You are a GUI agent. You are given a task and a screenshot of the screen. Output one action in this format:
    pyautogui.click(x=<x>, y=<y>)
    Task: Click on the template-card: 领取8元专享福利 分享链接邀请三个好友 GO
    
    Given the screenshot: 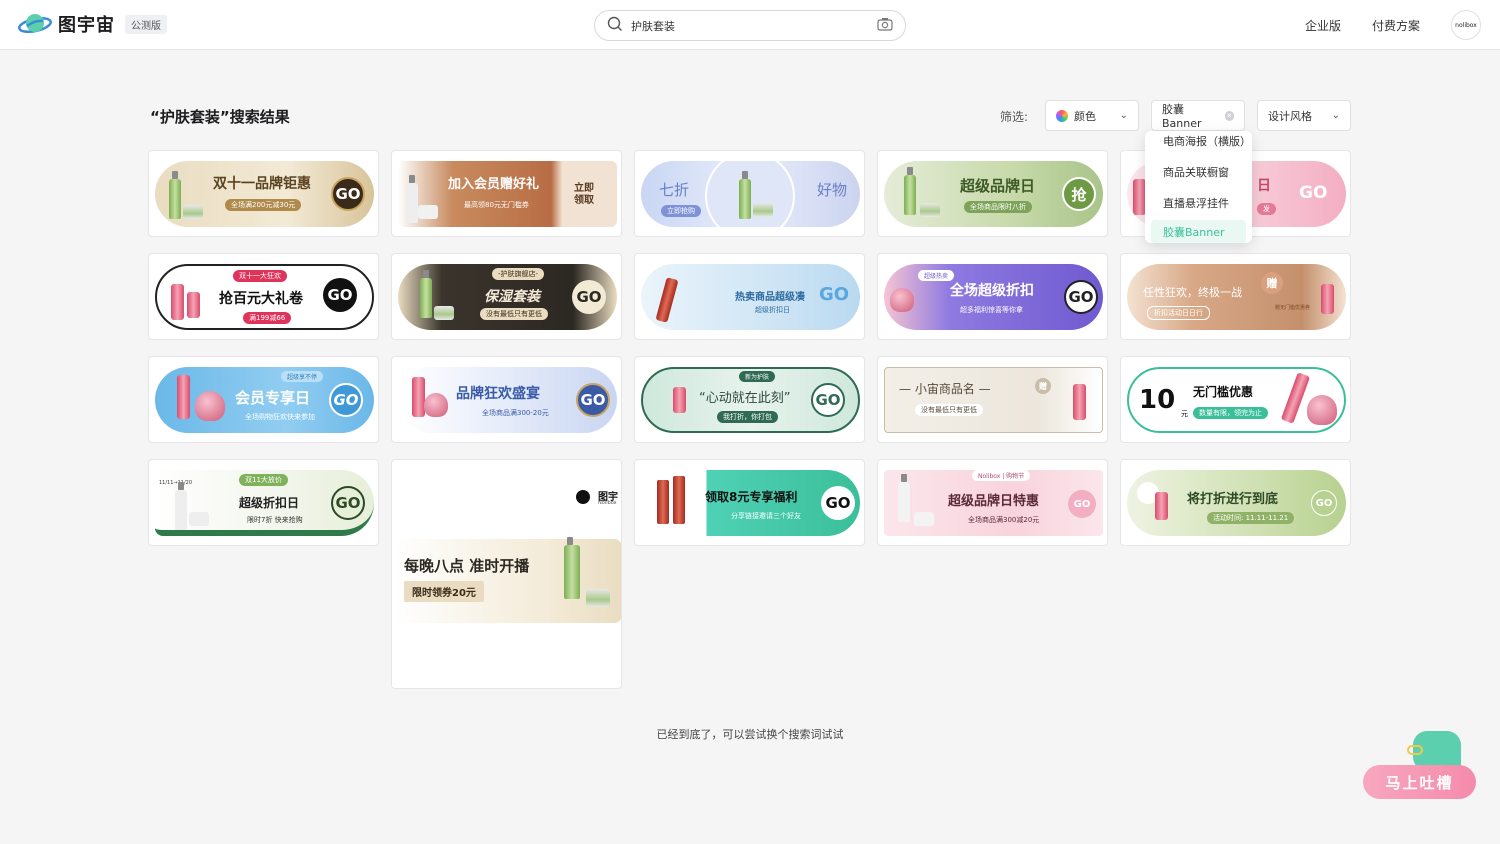 What is the action you would take?
    pyautogui.click(x=749, y=502)
    